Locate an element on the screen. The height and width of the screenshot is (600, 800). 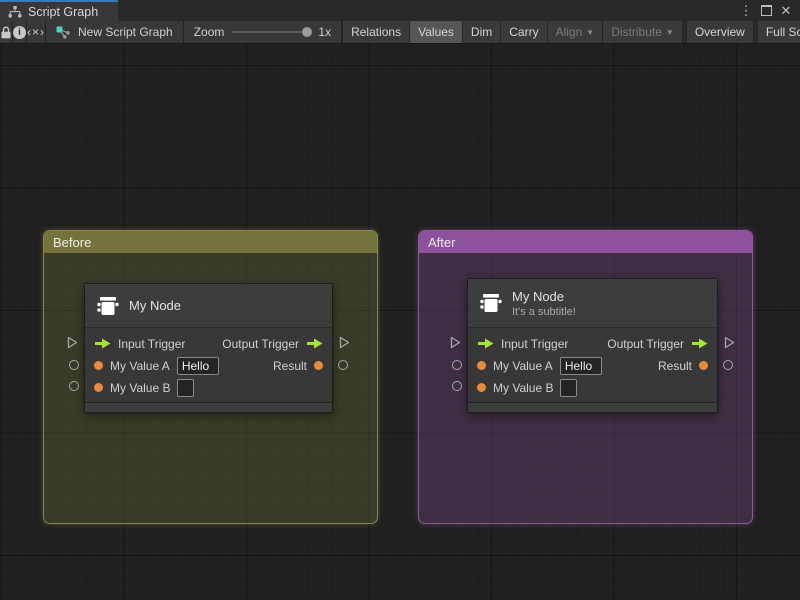
tab-title: Script Graph is located at coordinates (63, 11).